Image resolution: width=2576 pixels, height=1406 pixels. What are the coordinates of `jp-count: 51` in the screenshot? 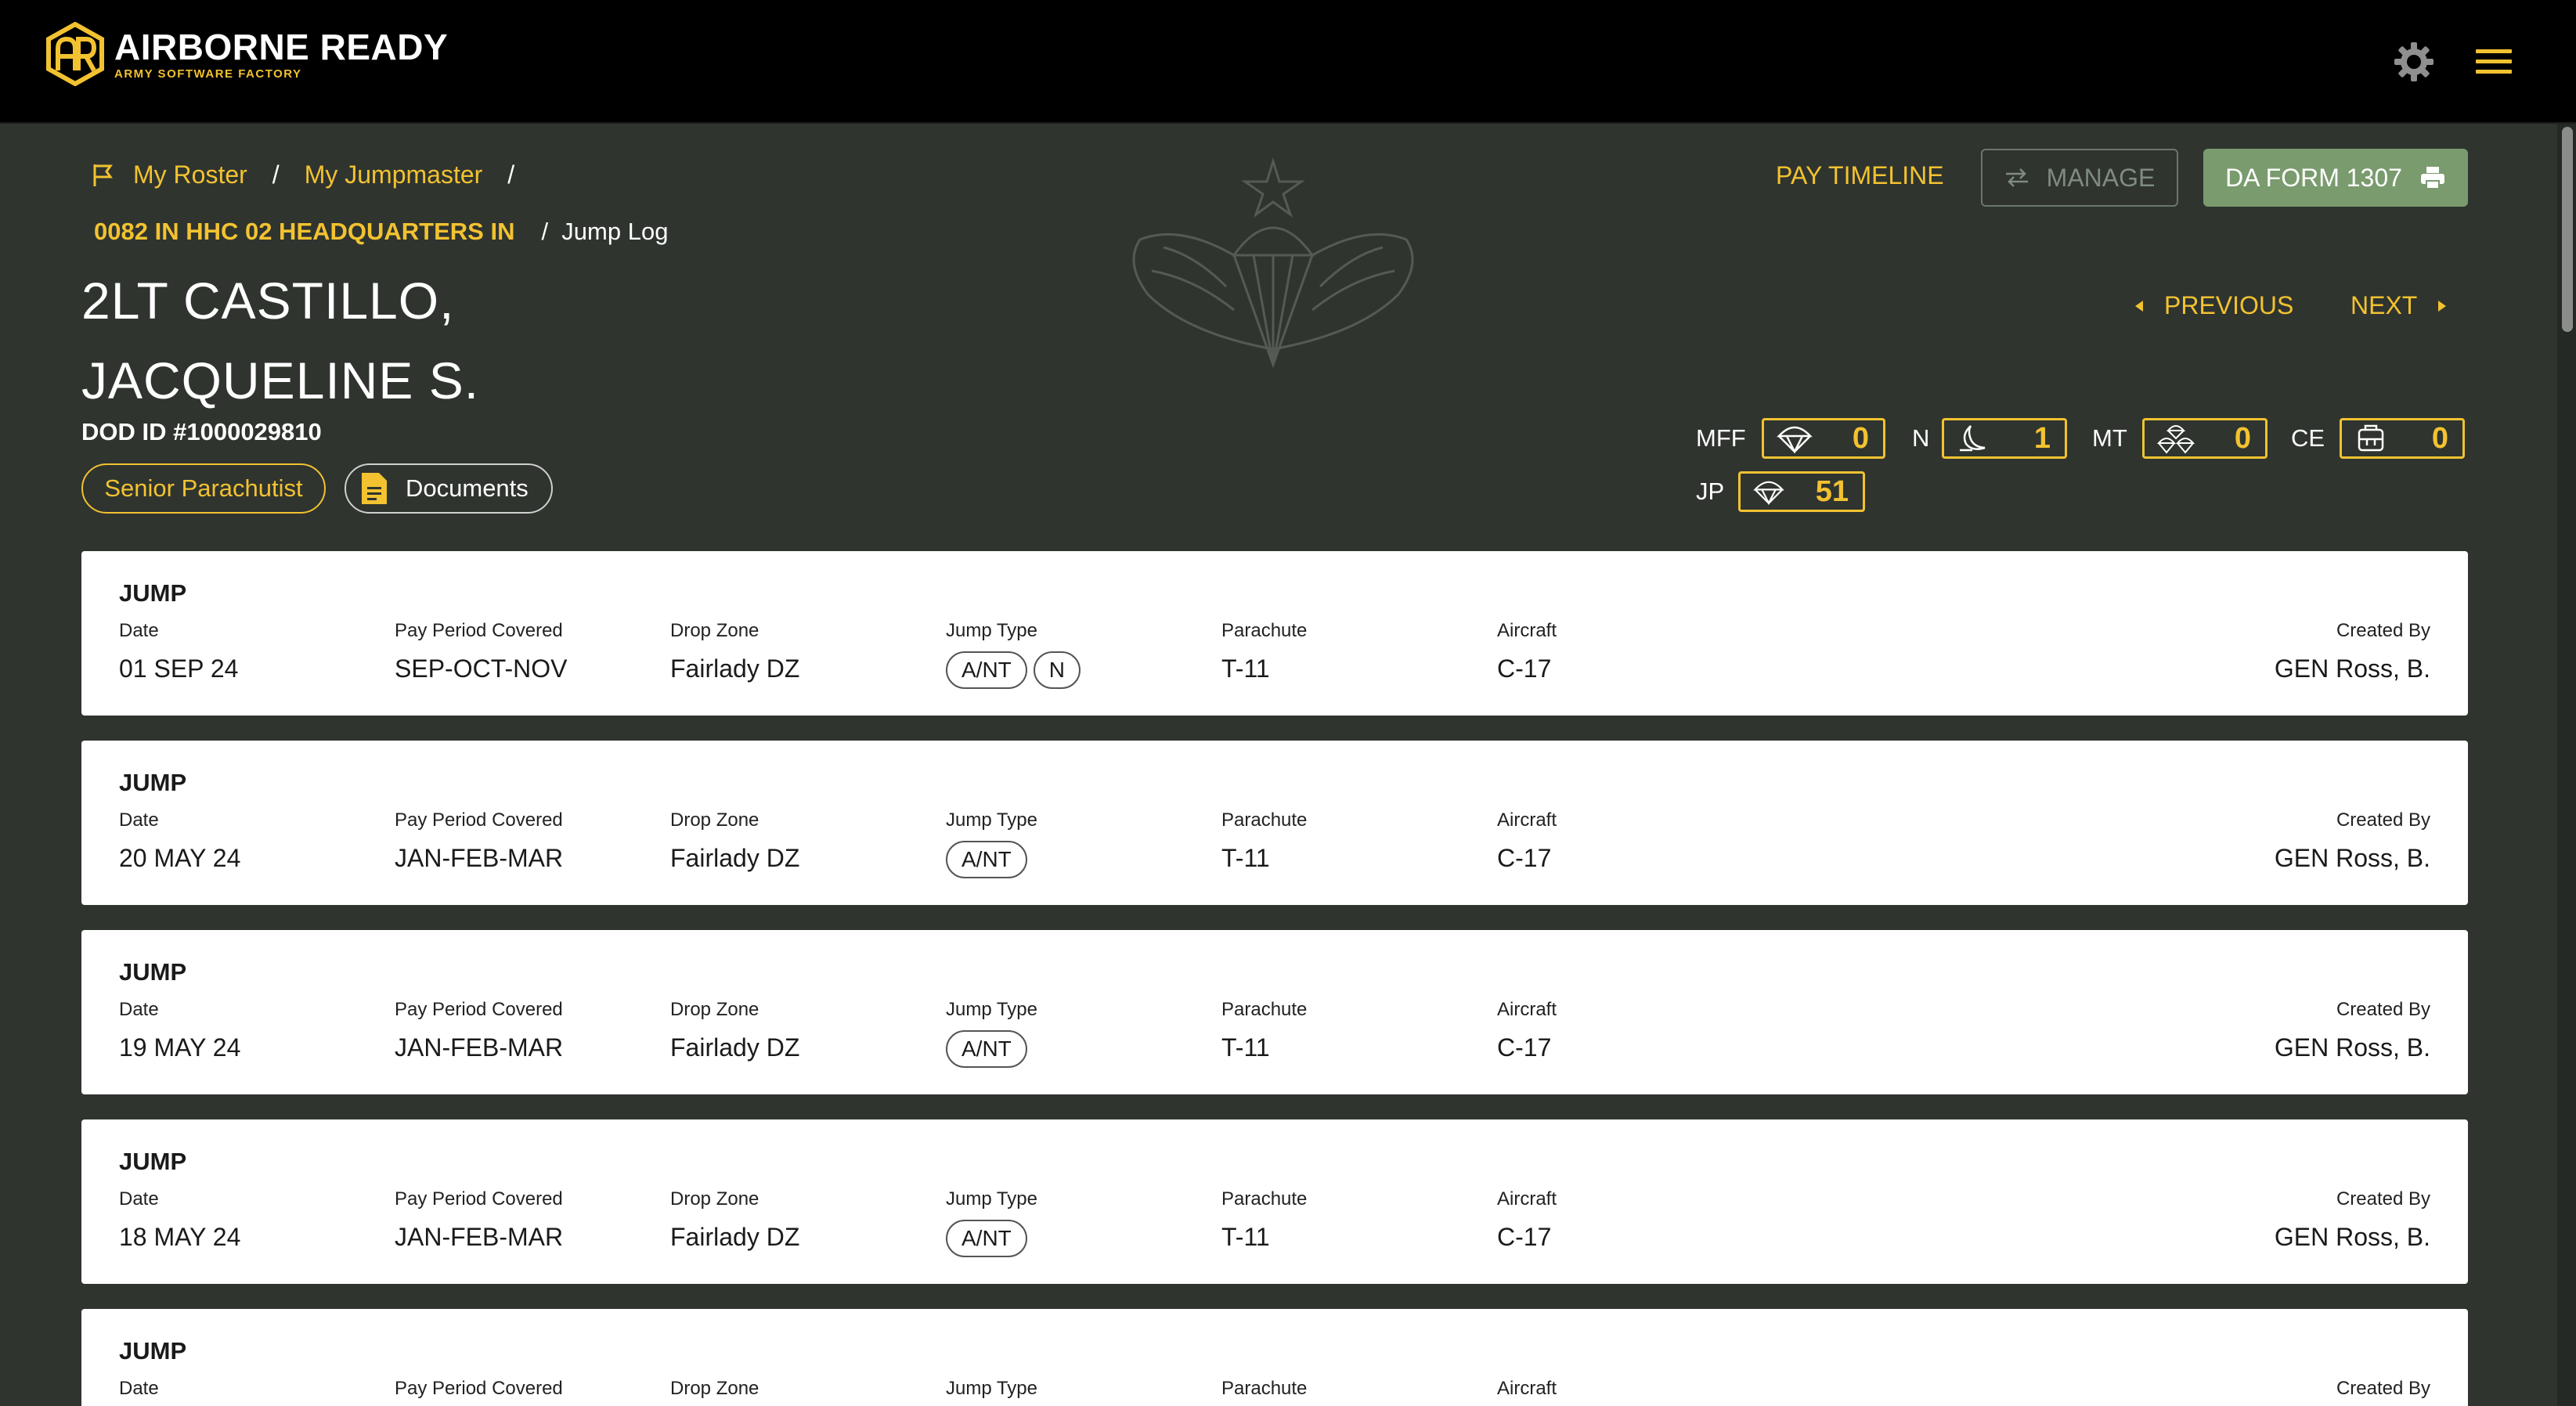 It's located at (1832, 491).